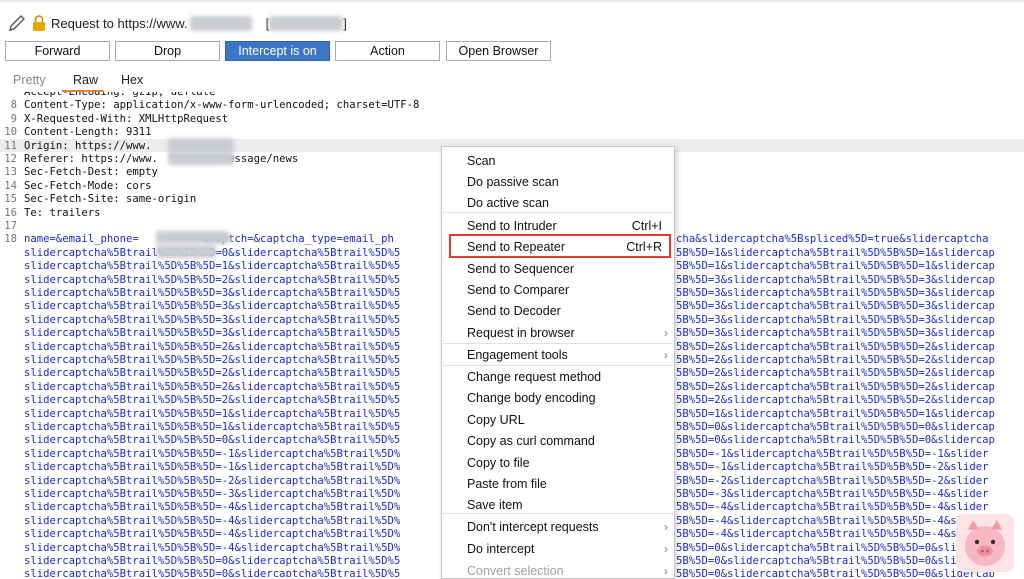 The image size is (1024, 579). Describe the element at coordinates (646, 226) in the screenshot. I see `menu-item-shortcut: Ctrl+I` at that location.